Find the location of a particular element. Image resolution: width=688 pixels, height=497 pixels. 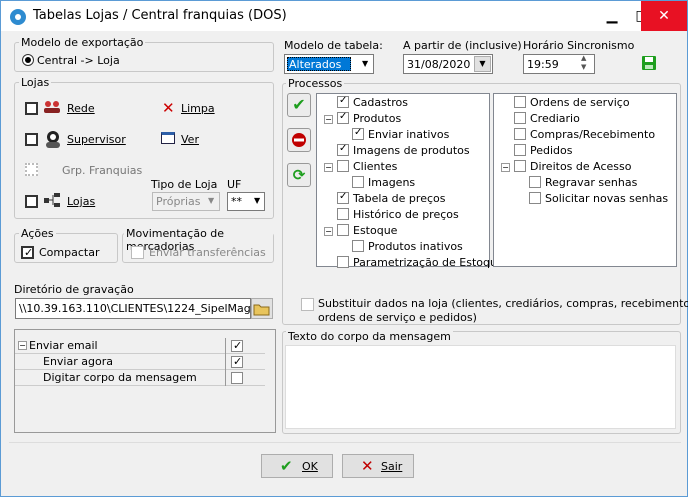

horario-input: 19:59 ▲ ▼ is located at coordinates (559, 64).